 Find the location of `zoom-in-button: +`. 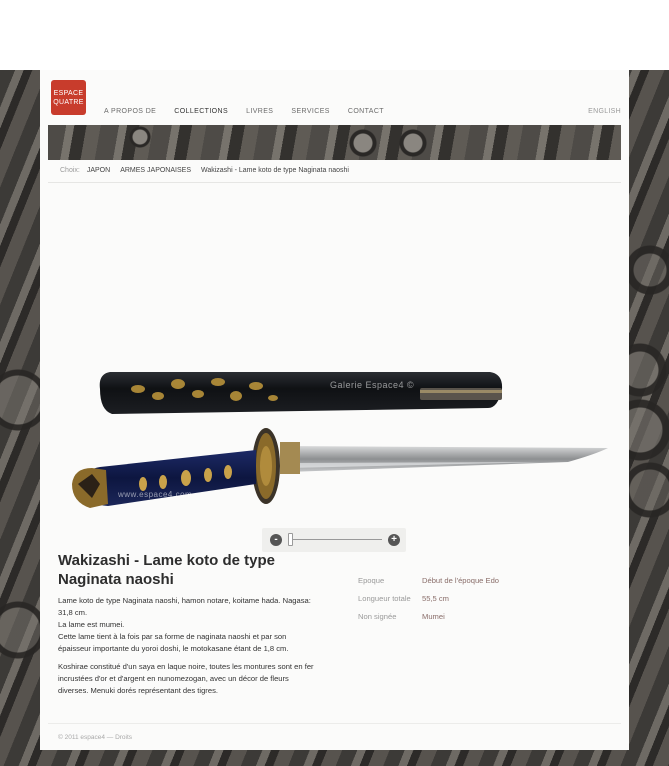

zoom-in-button: + is located at coordinates (394, 540).